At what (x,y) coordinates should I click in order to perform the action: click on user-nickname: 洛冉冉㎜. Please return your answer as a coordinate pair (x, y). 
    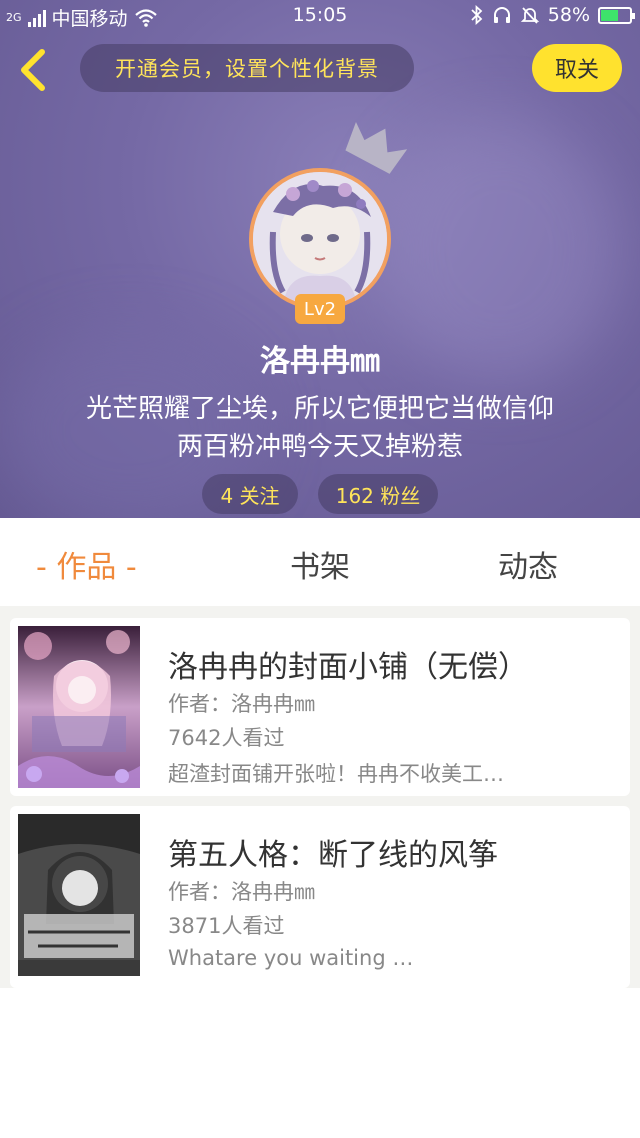
    Looking at the image, I should click on (320, 361).